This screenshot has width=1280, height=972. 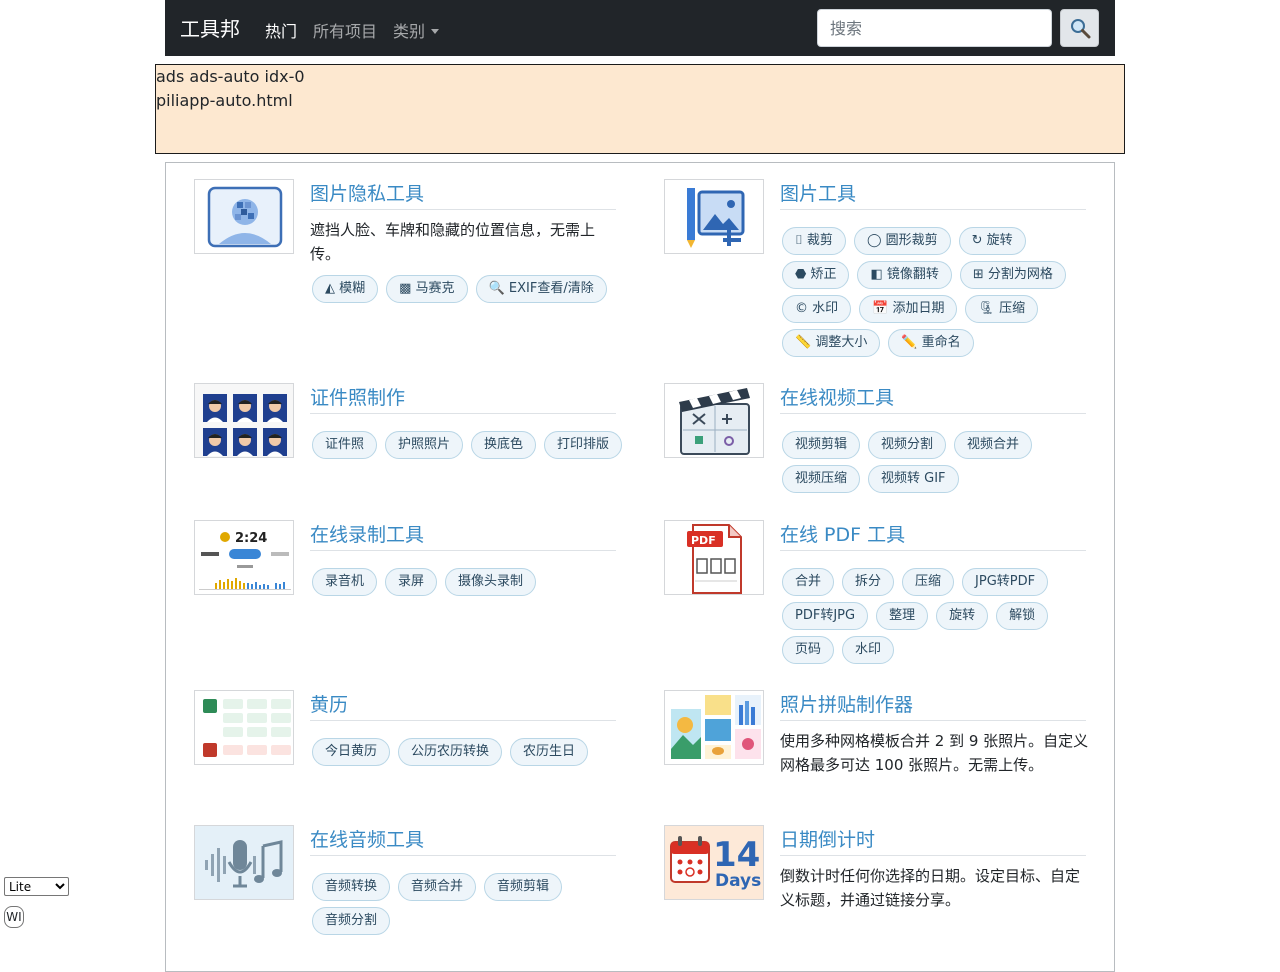 I want to click on id-photo-thumbnail, so click(x=244, y=420).